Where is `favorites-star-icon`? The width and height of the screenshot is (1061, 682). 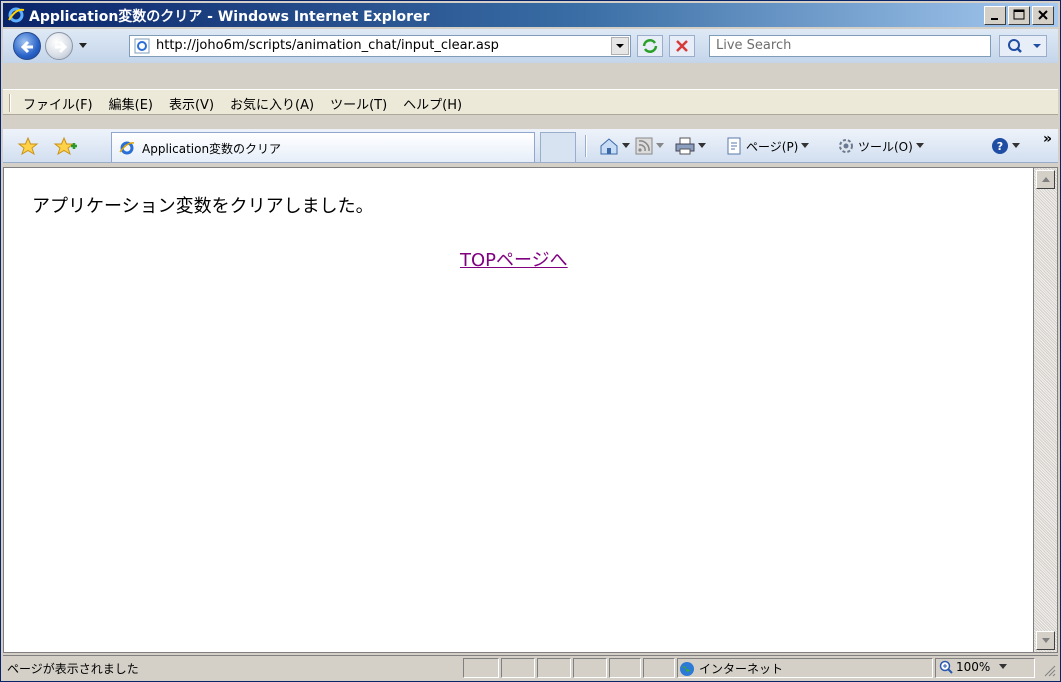 favorites-star-icon is located at coordinates (28, 146).